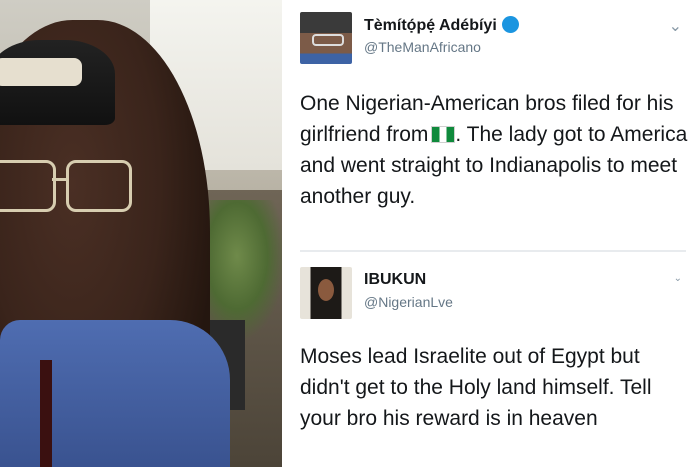 This screenshot has width=700, height=467. Describe the element at coordinates (326, 290) in the screenshot. I see `avatar-face` at that location.